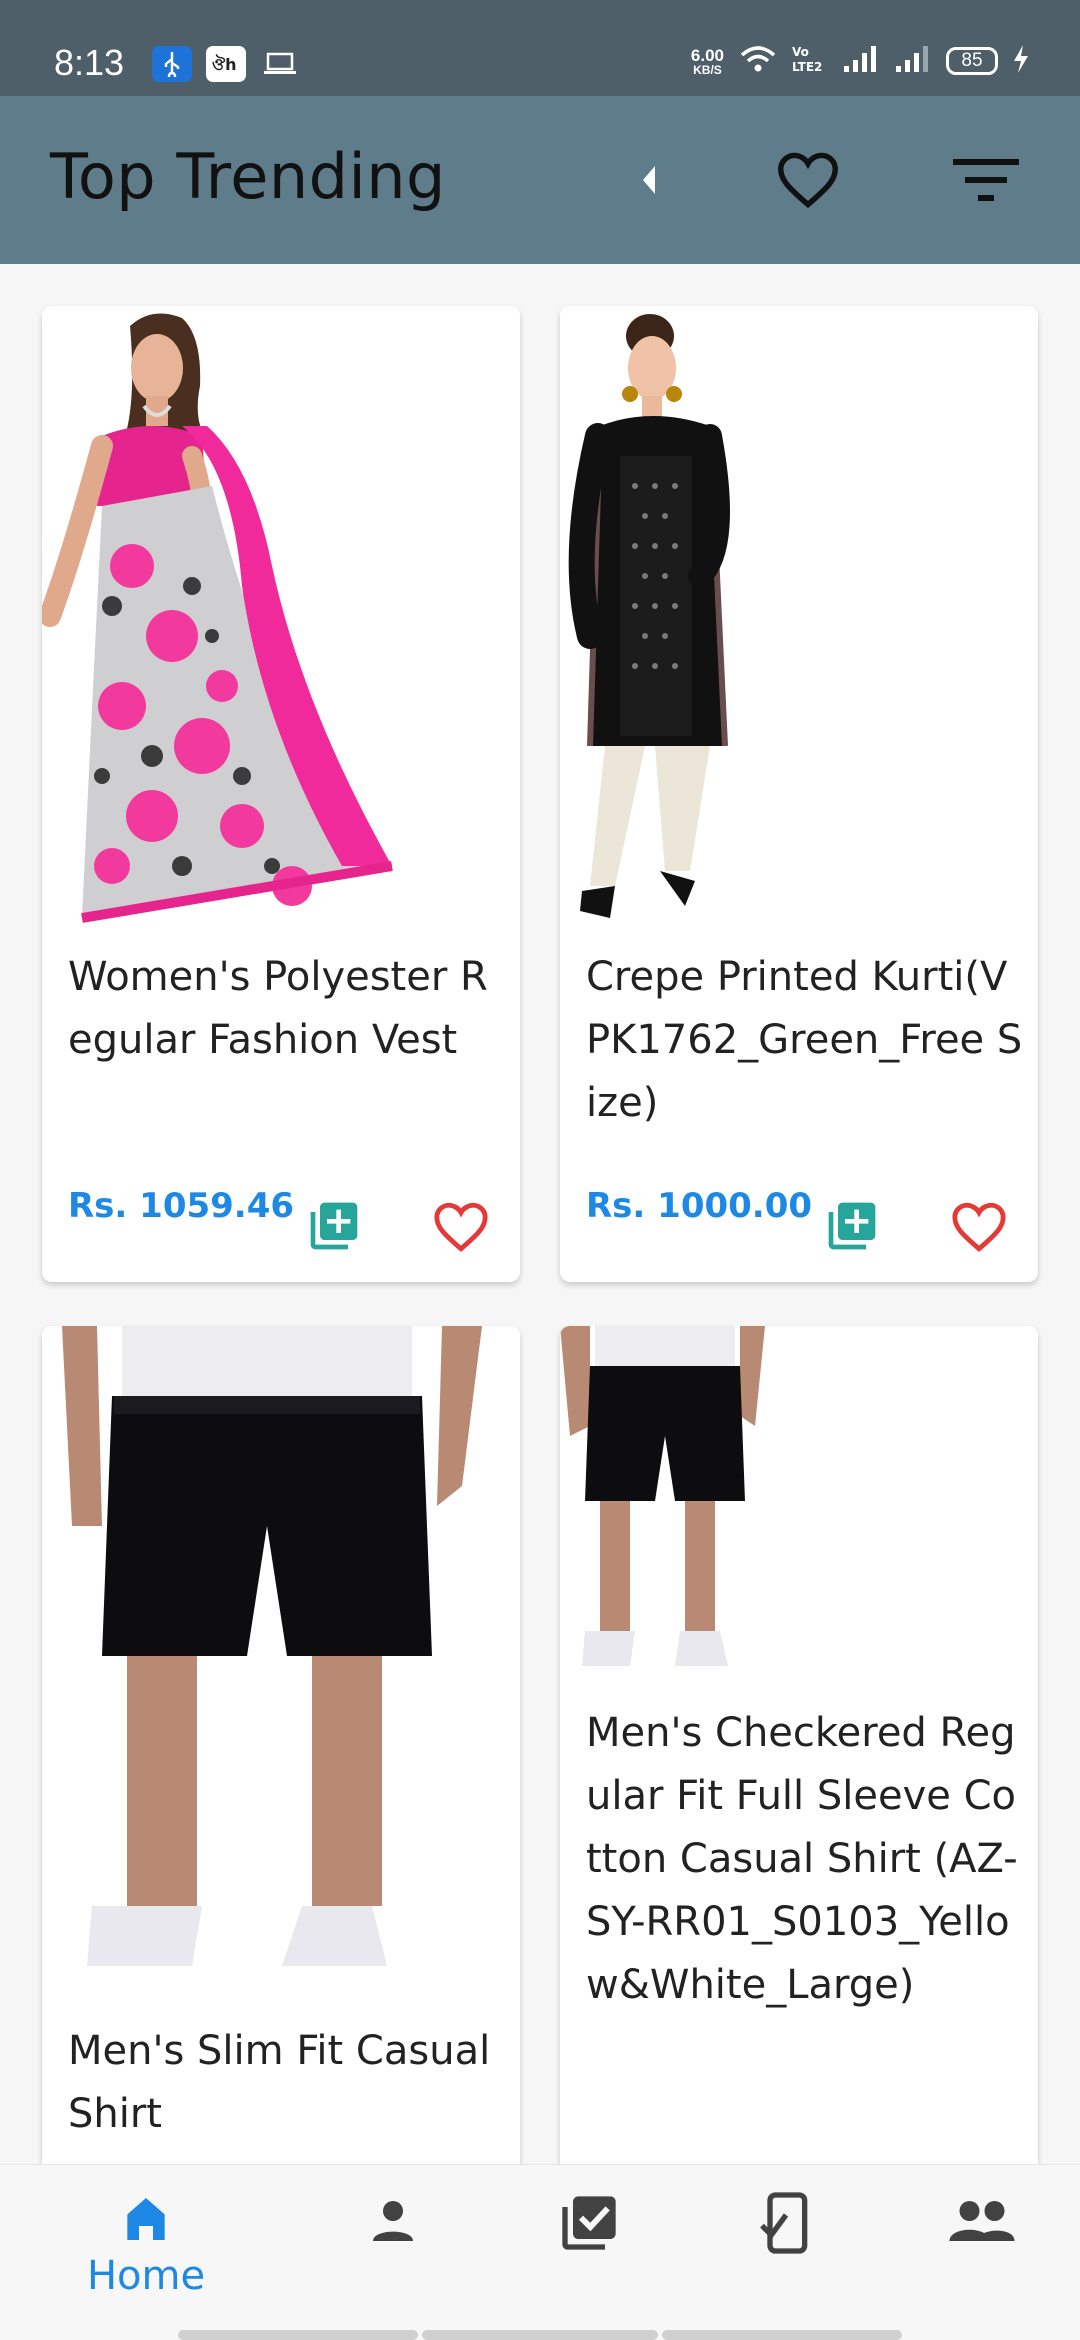 Image resolution: width=1080 pixels, height=2340 pixels. Describe the element at coordinates (89, 62) in the screenshot. I see `status-time: 8:13` at that location.